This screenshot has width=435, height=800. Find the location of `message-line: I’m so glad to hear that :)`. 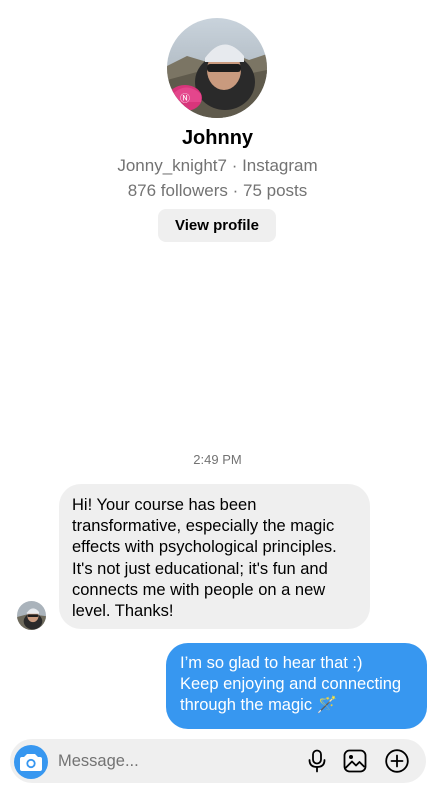

message-line: I’m so glad to hear that :) is located at coordinates (271, 663).